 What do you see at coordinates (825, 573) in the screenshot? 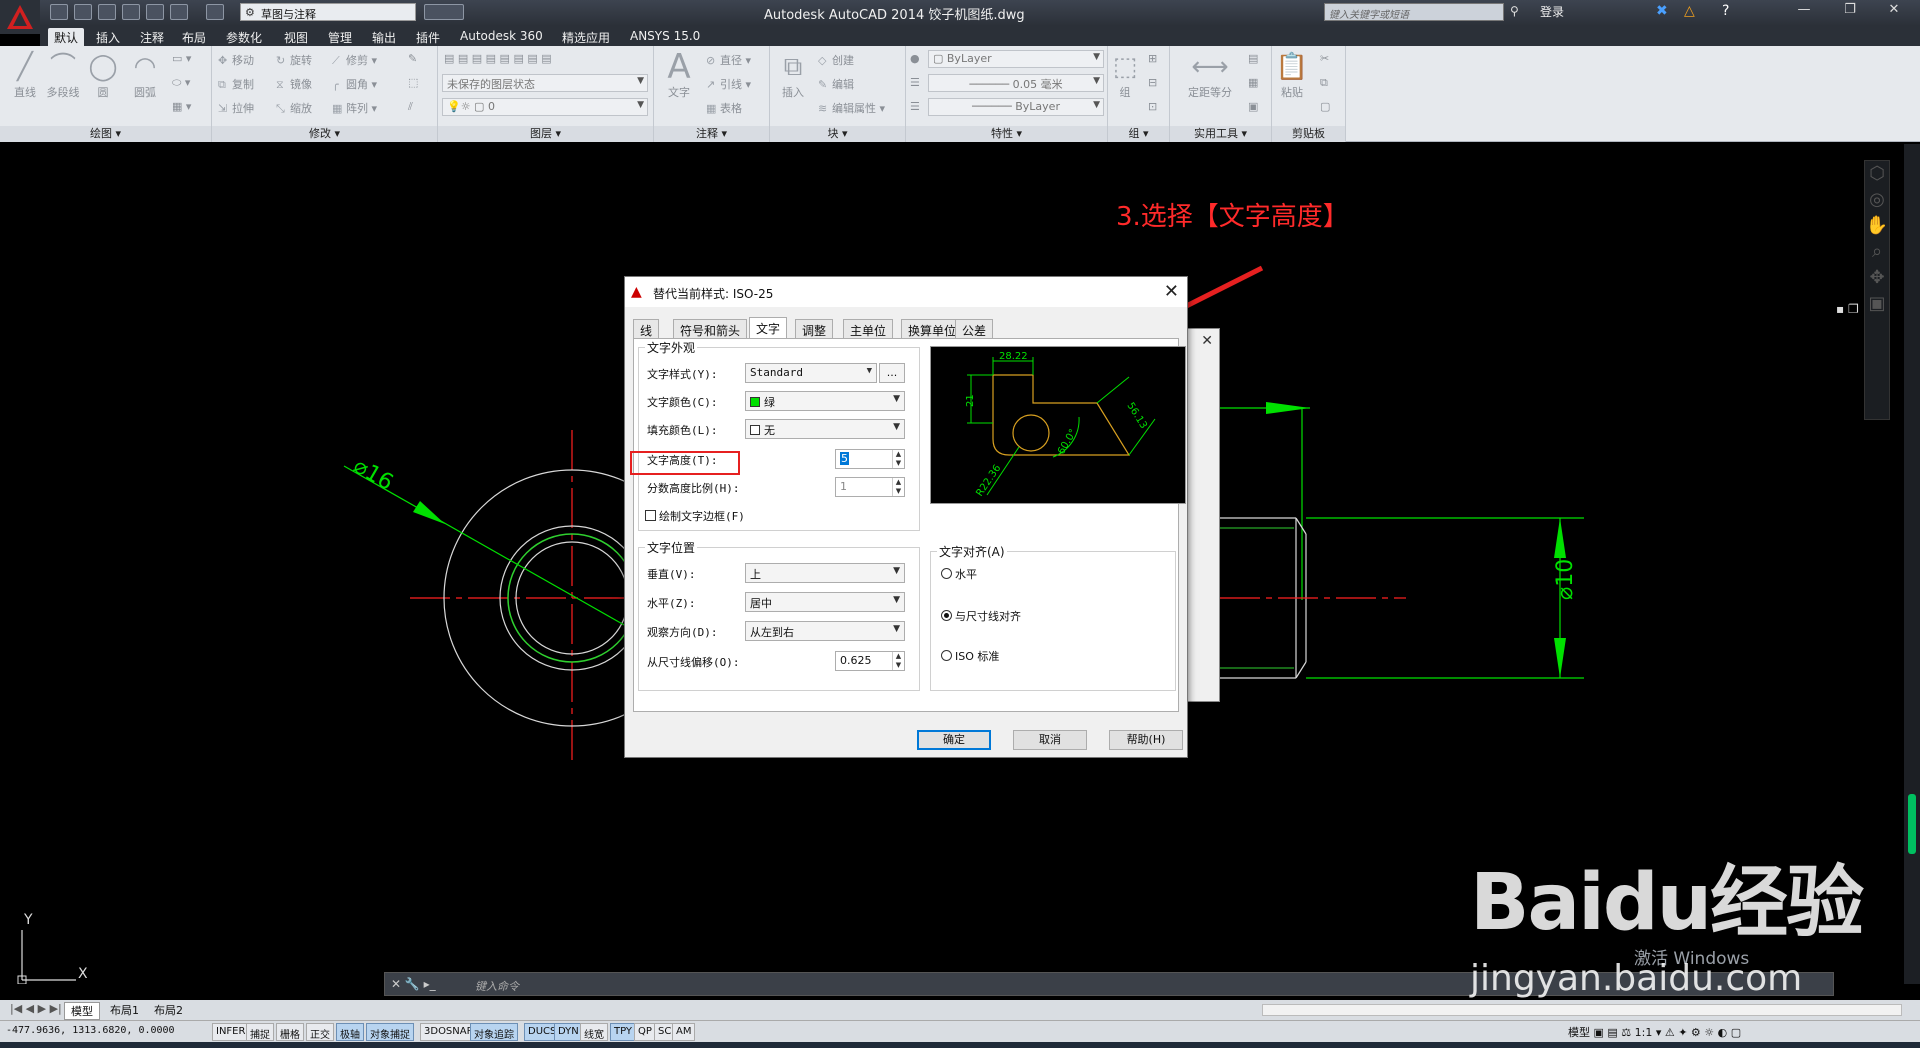
I see `vertical-dropdown: 上 ▼` at bounding box center [825, 573].